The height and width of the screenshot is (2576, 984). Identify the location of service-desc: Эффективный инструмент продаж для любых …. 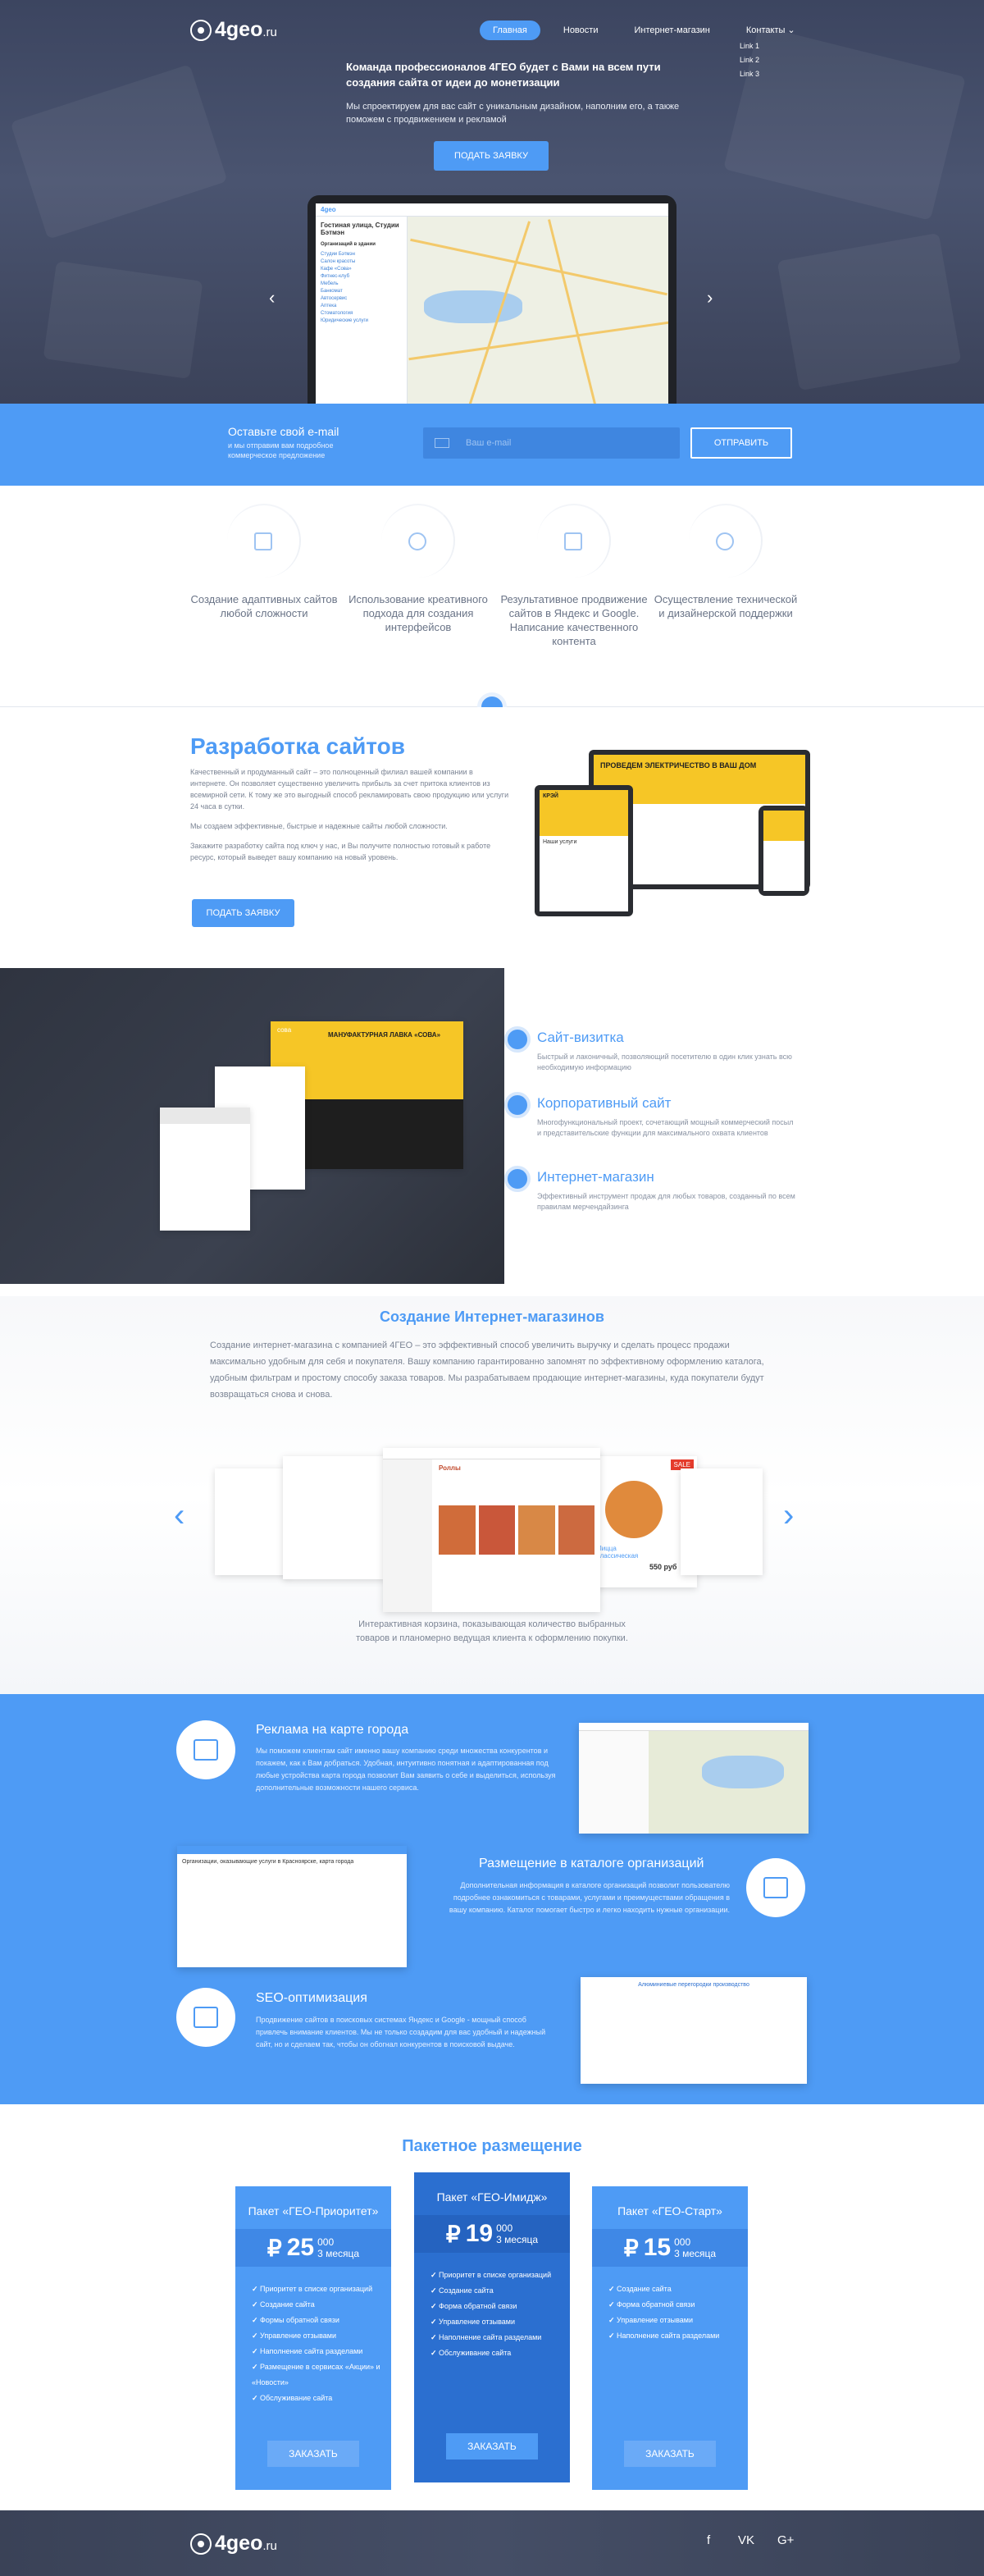
(666, 1202).